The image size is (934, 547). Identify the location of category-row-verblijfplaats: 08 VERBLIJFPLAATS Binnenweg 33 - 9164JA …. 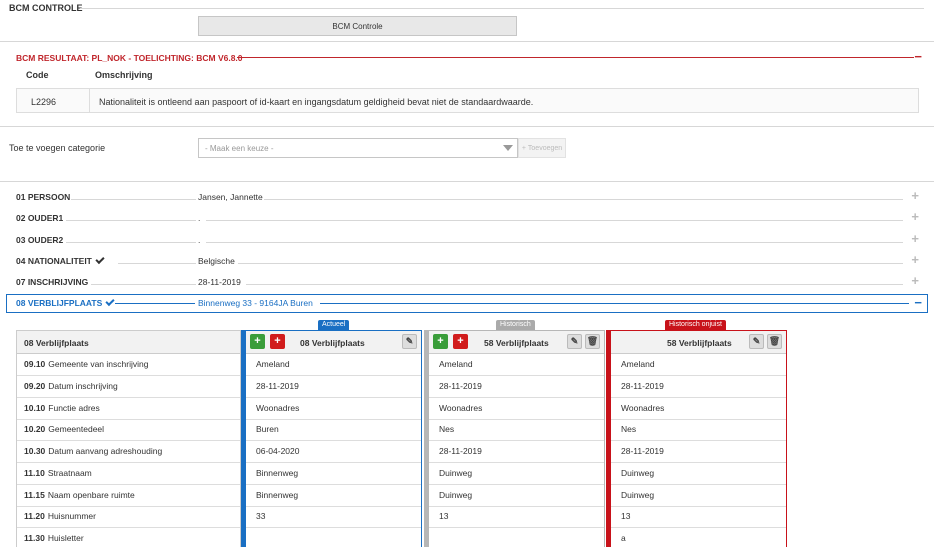
(467, 303).